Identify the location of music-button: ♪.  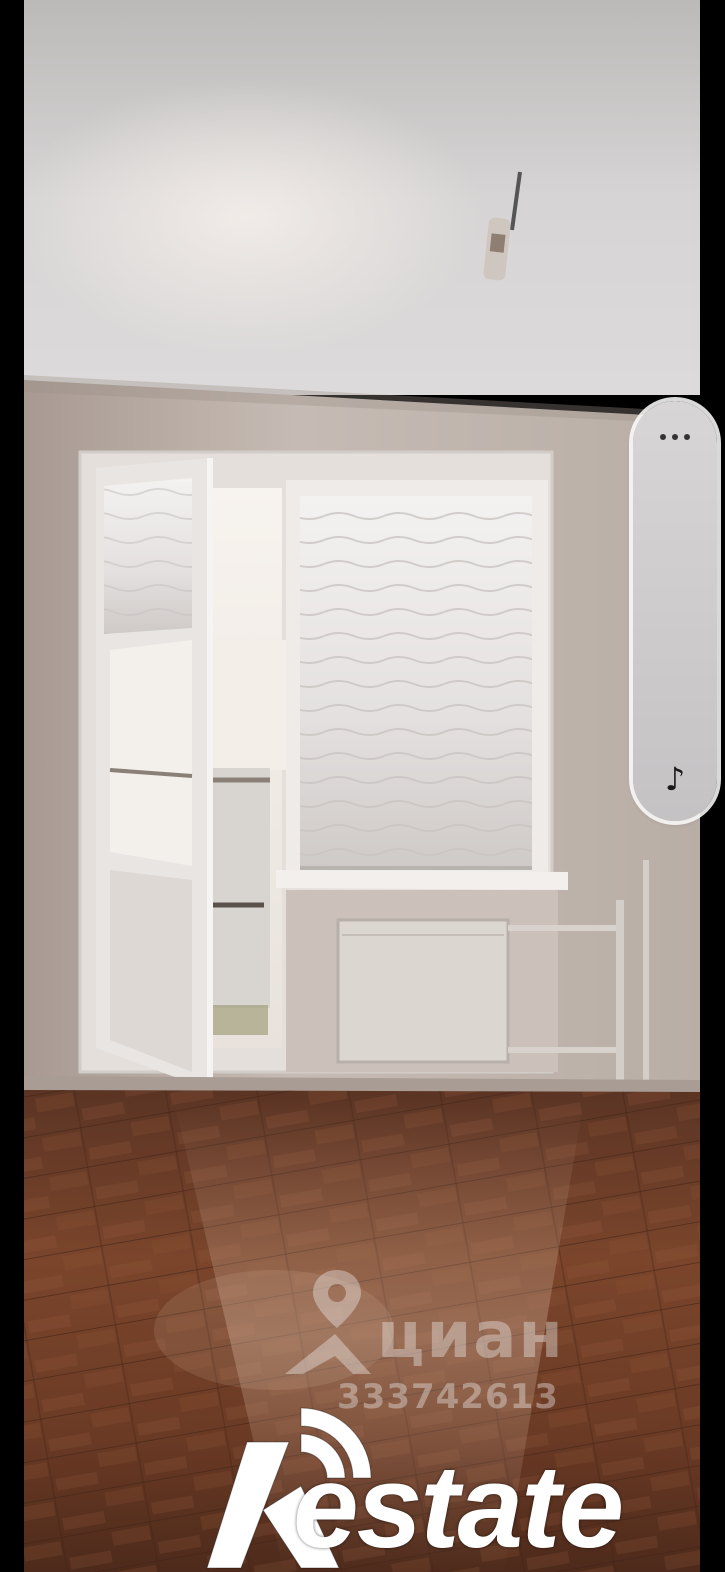
(675, 779).